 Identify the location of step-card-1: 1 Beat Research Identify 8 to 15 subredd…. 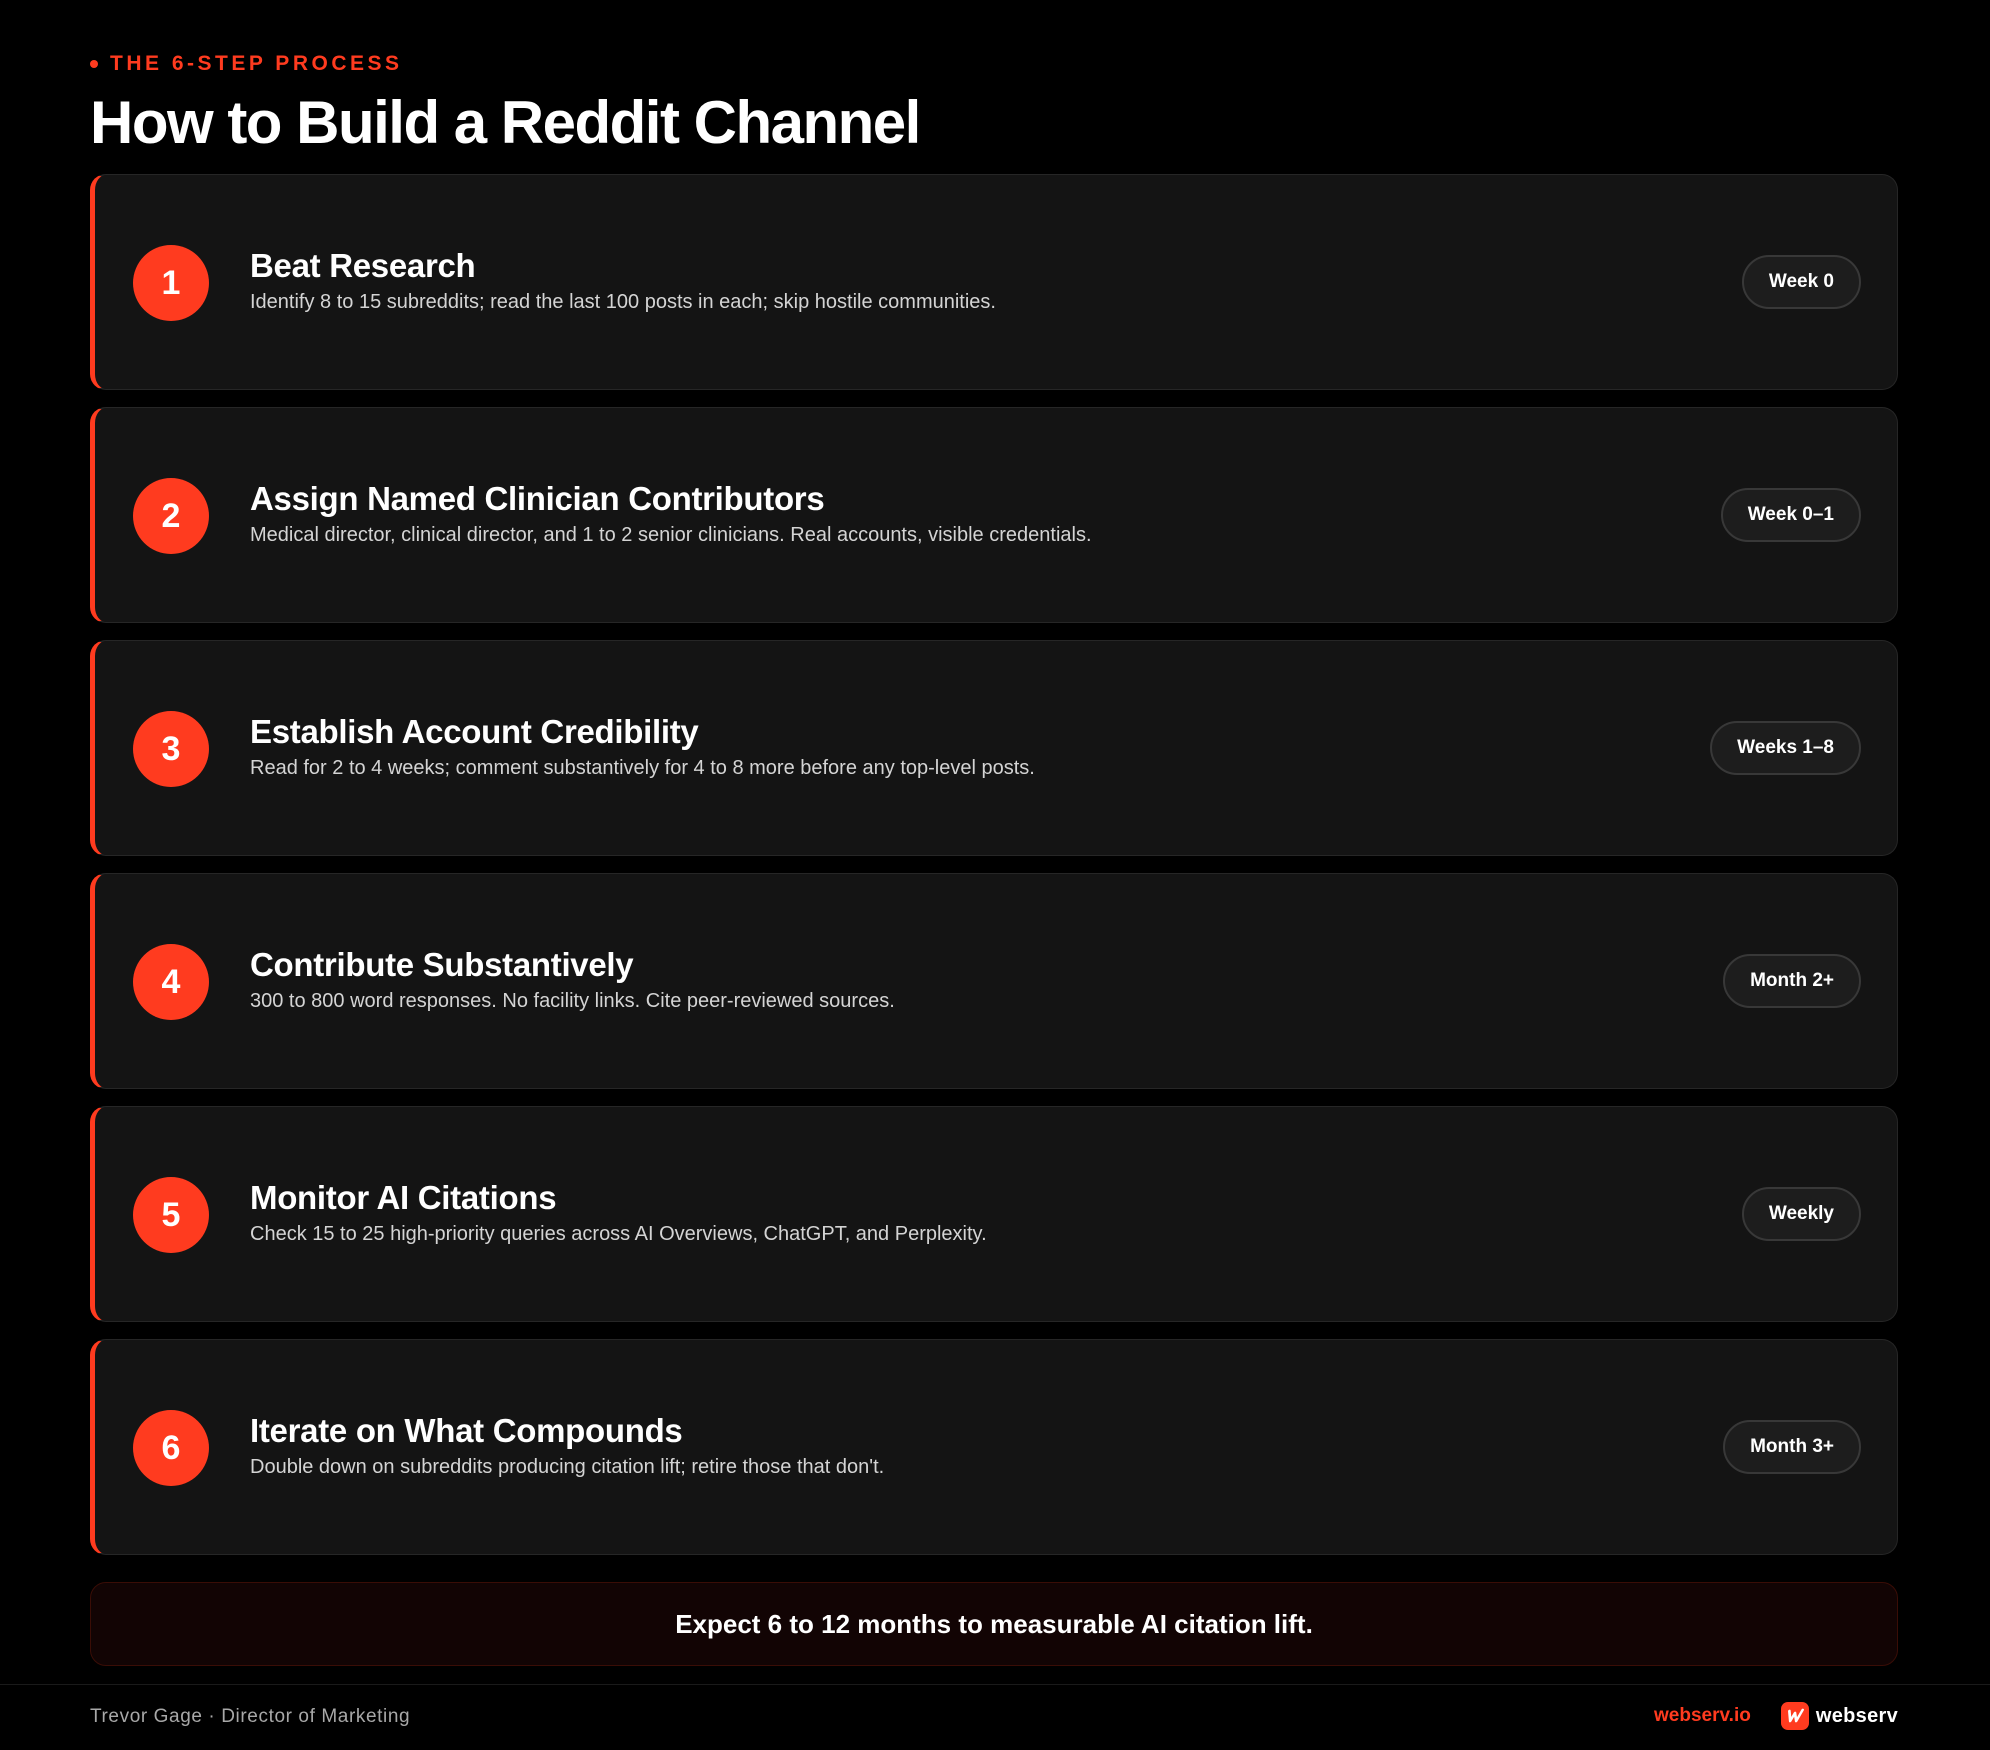
(994, 282).